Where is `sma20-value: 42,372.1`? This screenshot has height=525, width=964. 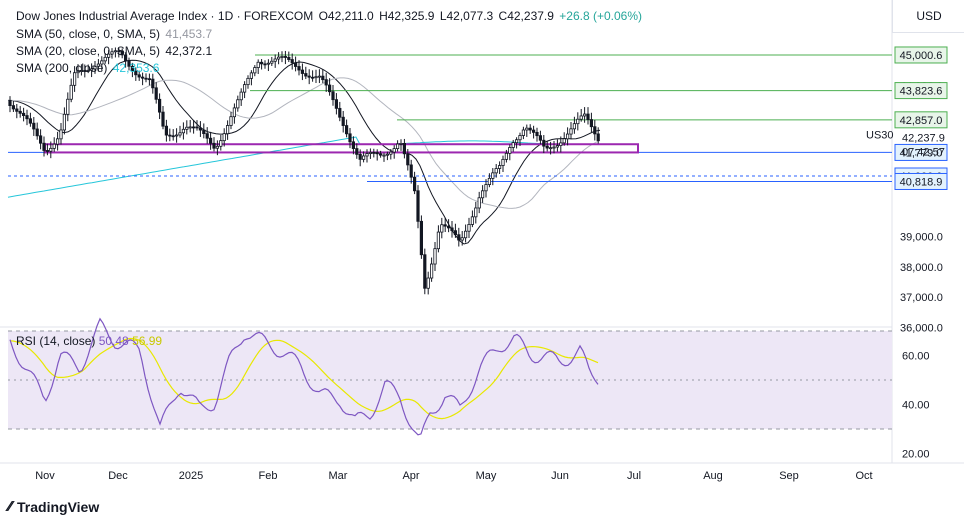 sma20-value: 42,372.1 is located at coordinates (189, 51).